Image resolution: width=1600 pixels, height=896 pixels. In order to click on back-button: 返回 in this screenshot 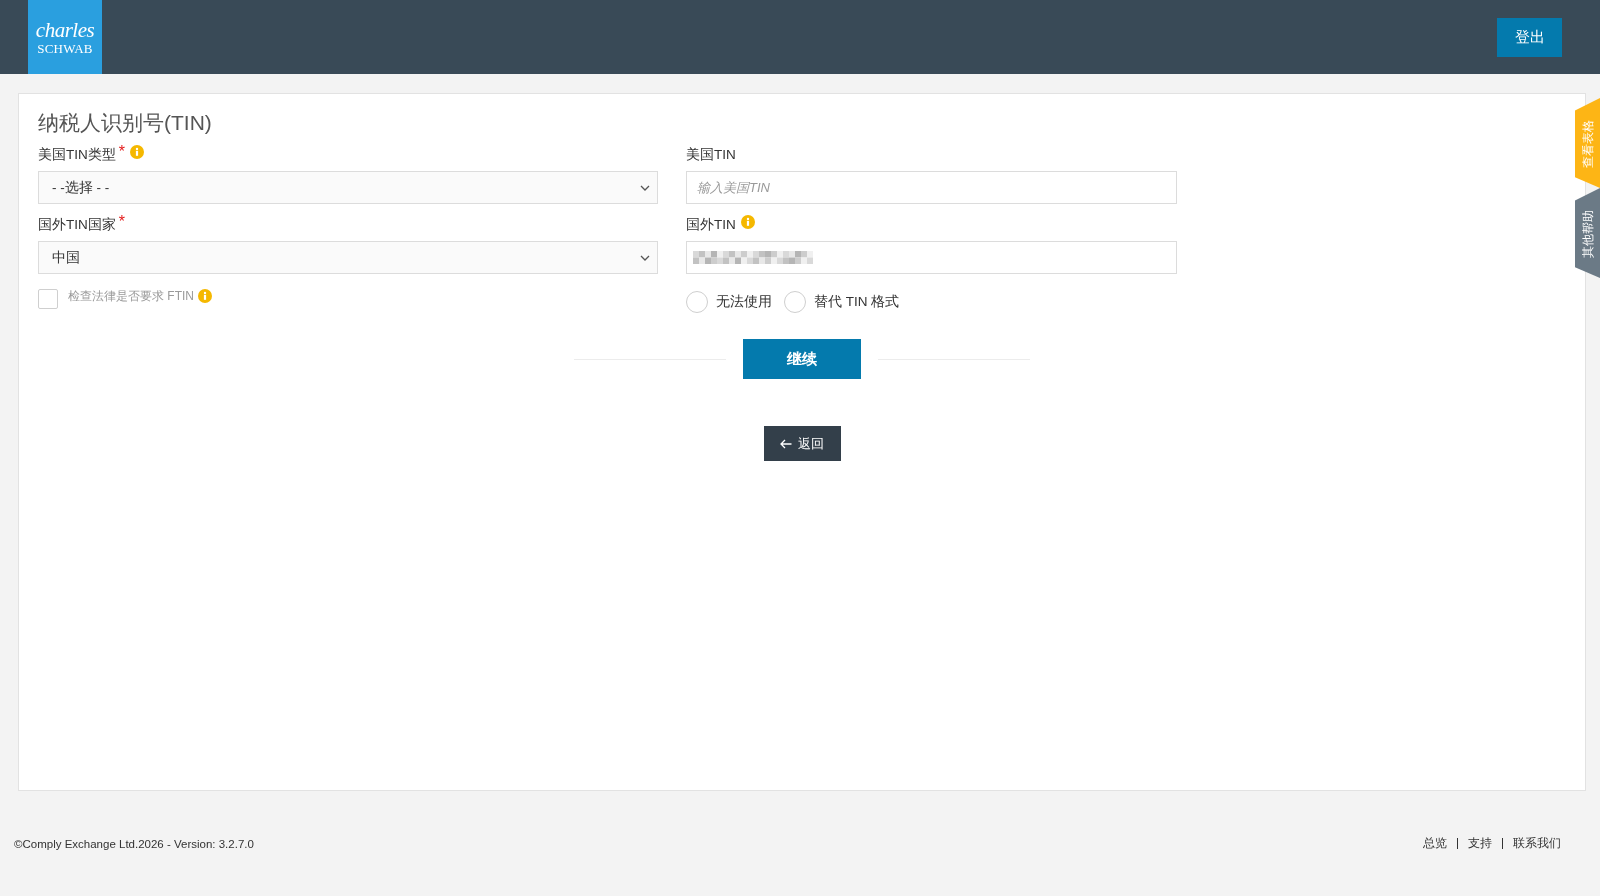, I will do `click(802, 443)`.